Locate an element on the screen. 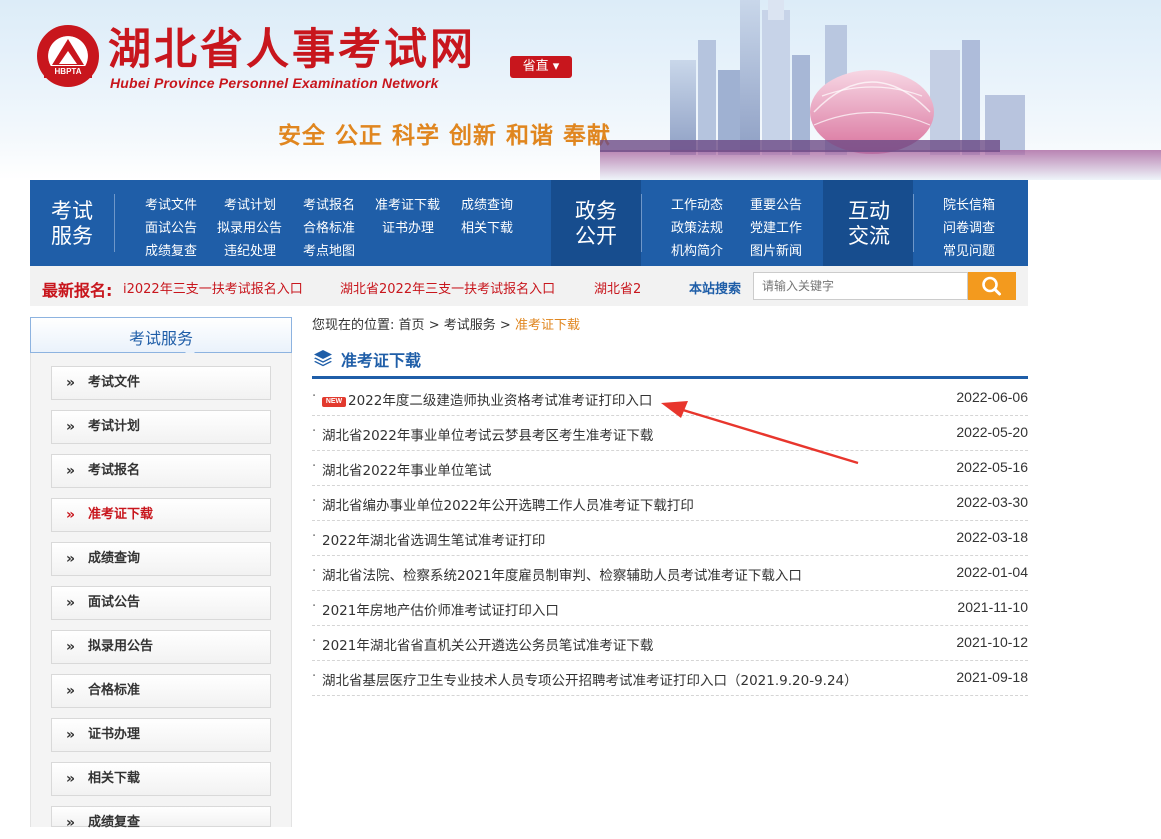 This screenshot has width=1161, height=839. sidebar-item-pass-standard: » 合格标准 is located at coordinates (161, 691).